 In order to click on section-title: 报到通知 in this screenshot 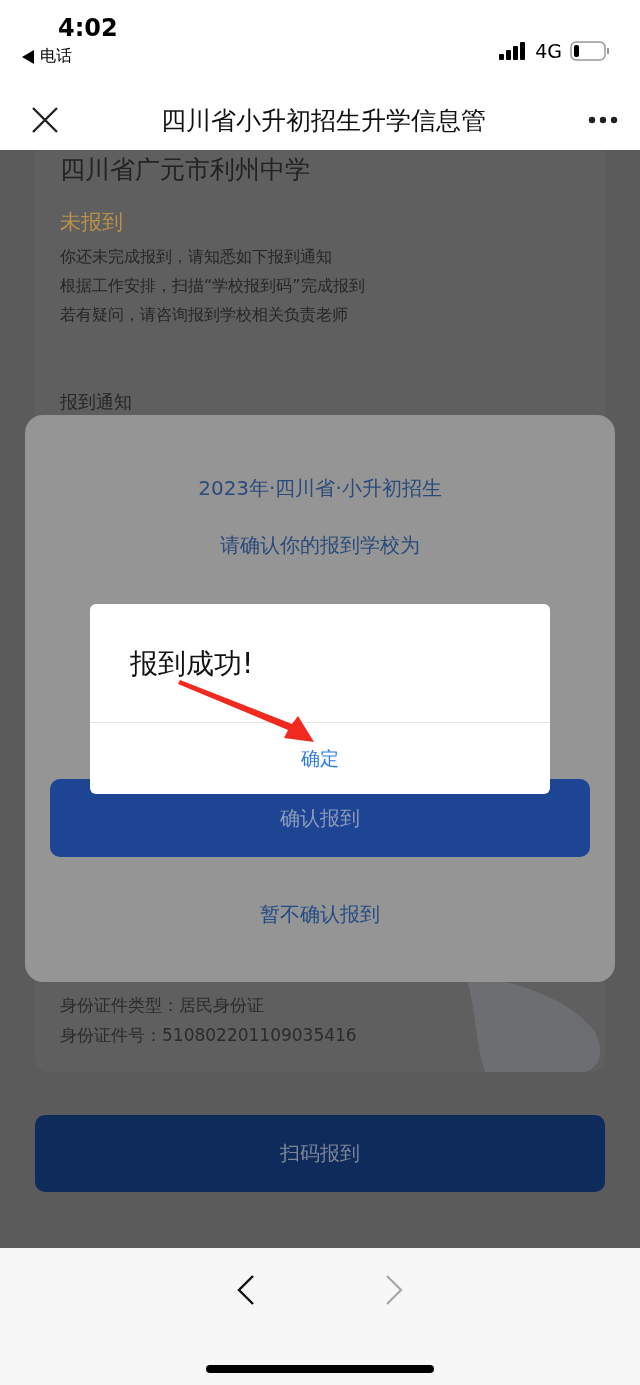, I will do `click(96, 402)`.